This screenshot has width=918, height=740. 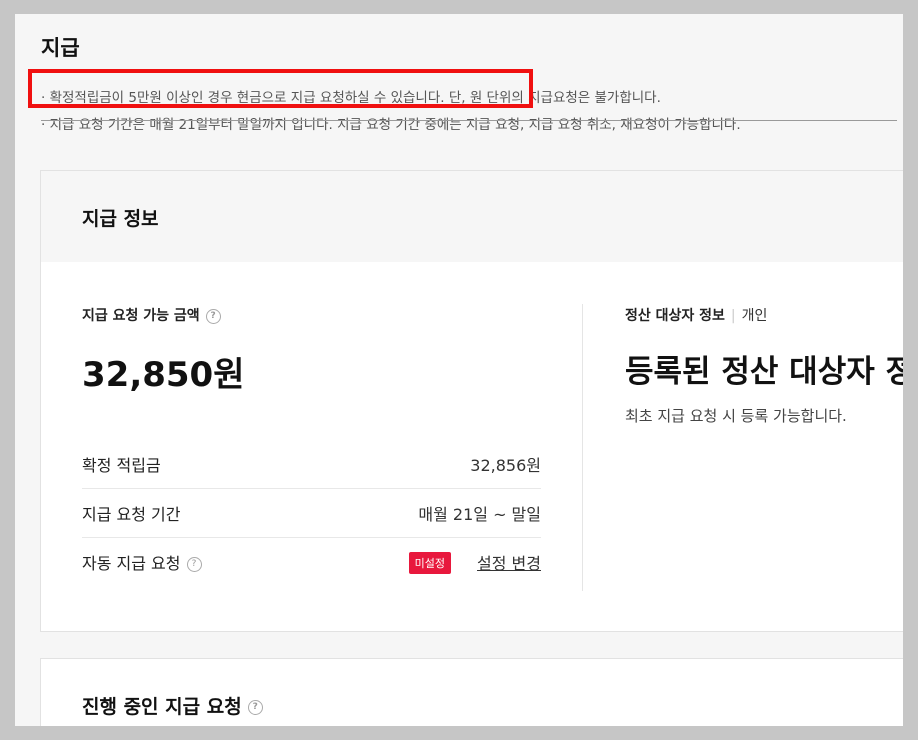 I want to click on highlight-annotation-box, so click(x=280, y=88).